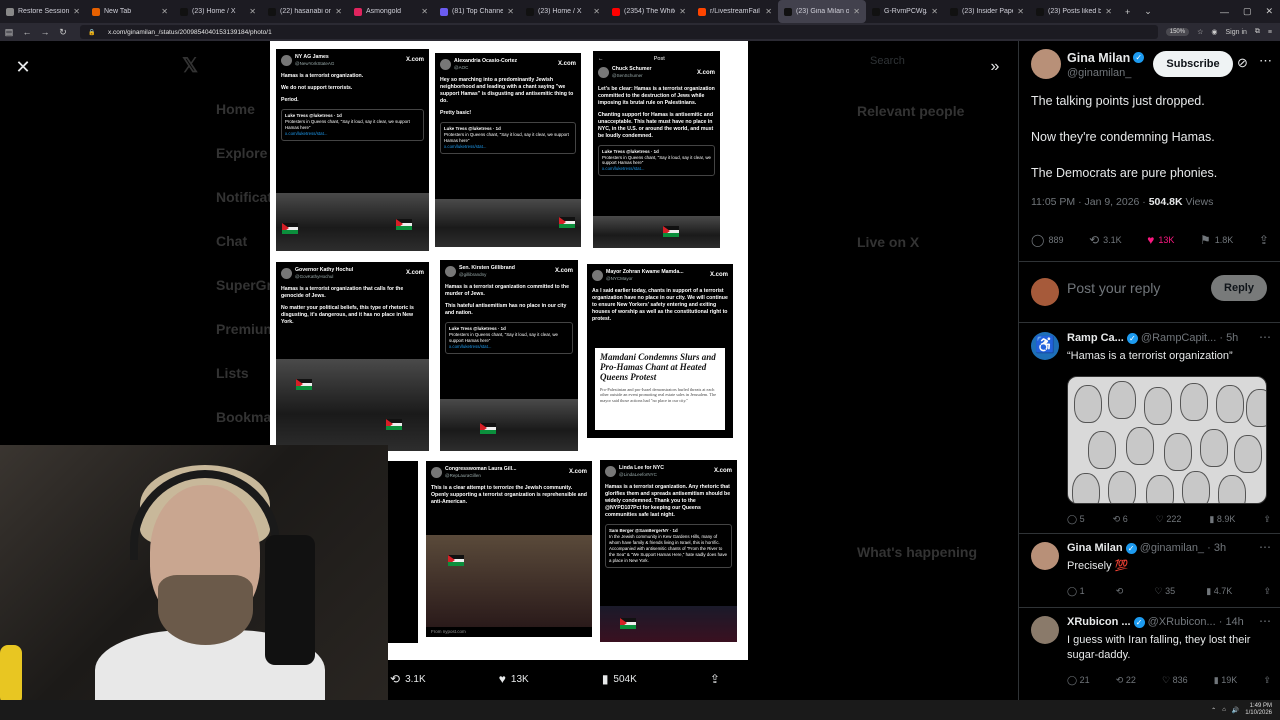  I want to click on close-media-button: ✕, so click(23, 67).